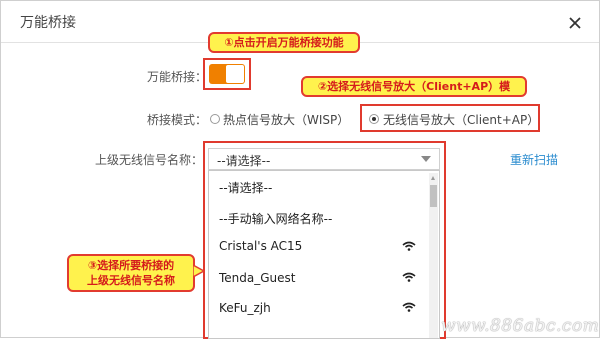 The height and width of the screenshot is (339, 600). What do you see at coordinates (215, 119) in the screenshot?
I see `radio-wisp` at bounding box center [215, 119].